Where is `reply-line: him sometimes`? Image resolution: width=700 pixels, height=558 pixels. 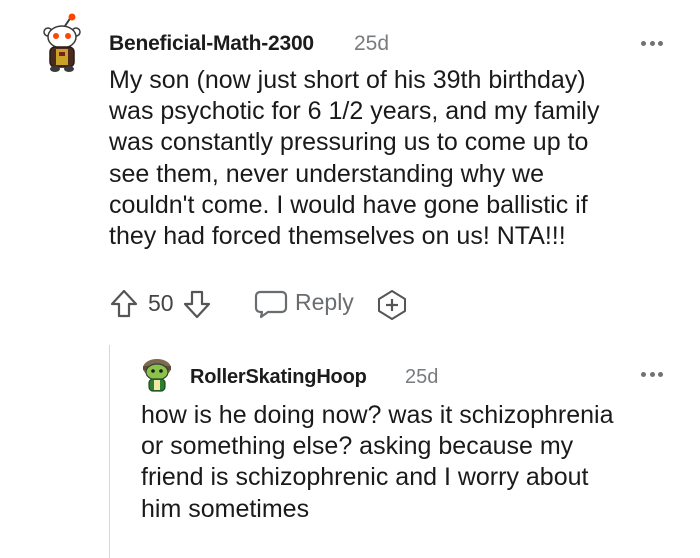
reply-line: him sometimes is located at coordinates (225, 508).